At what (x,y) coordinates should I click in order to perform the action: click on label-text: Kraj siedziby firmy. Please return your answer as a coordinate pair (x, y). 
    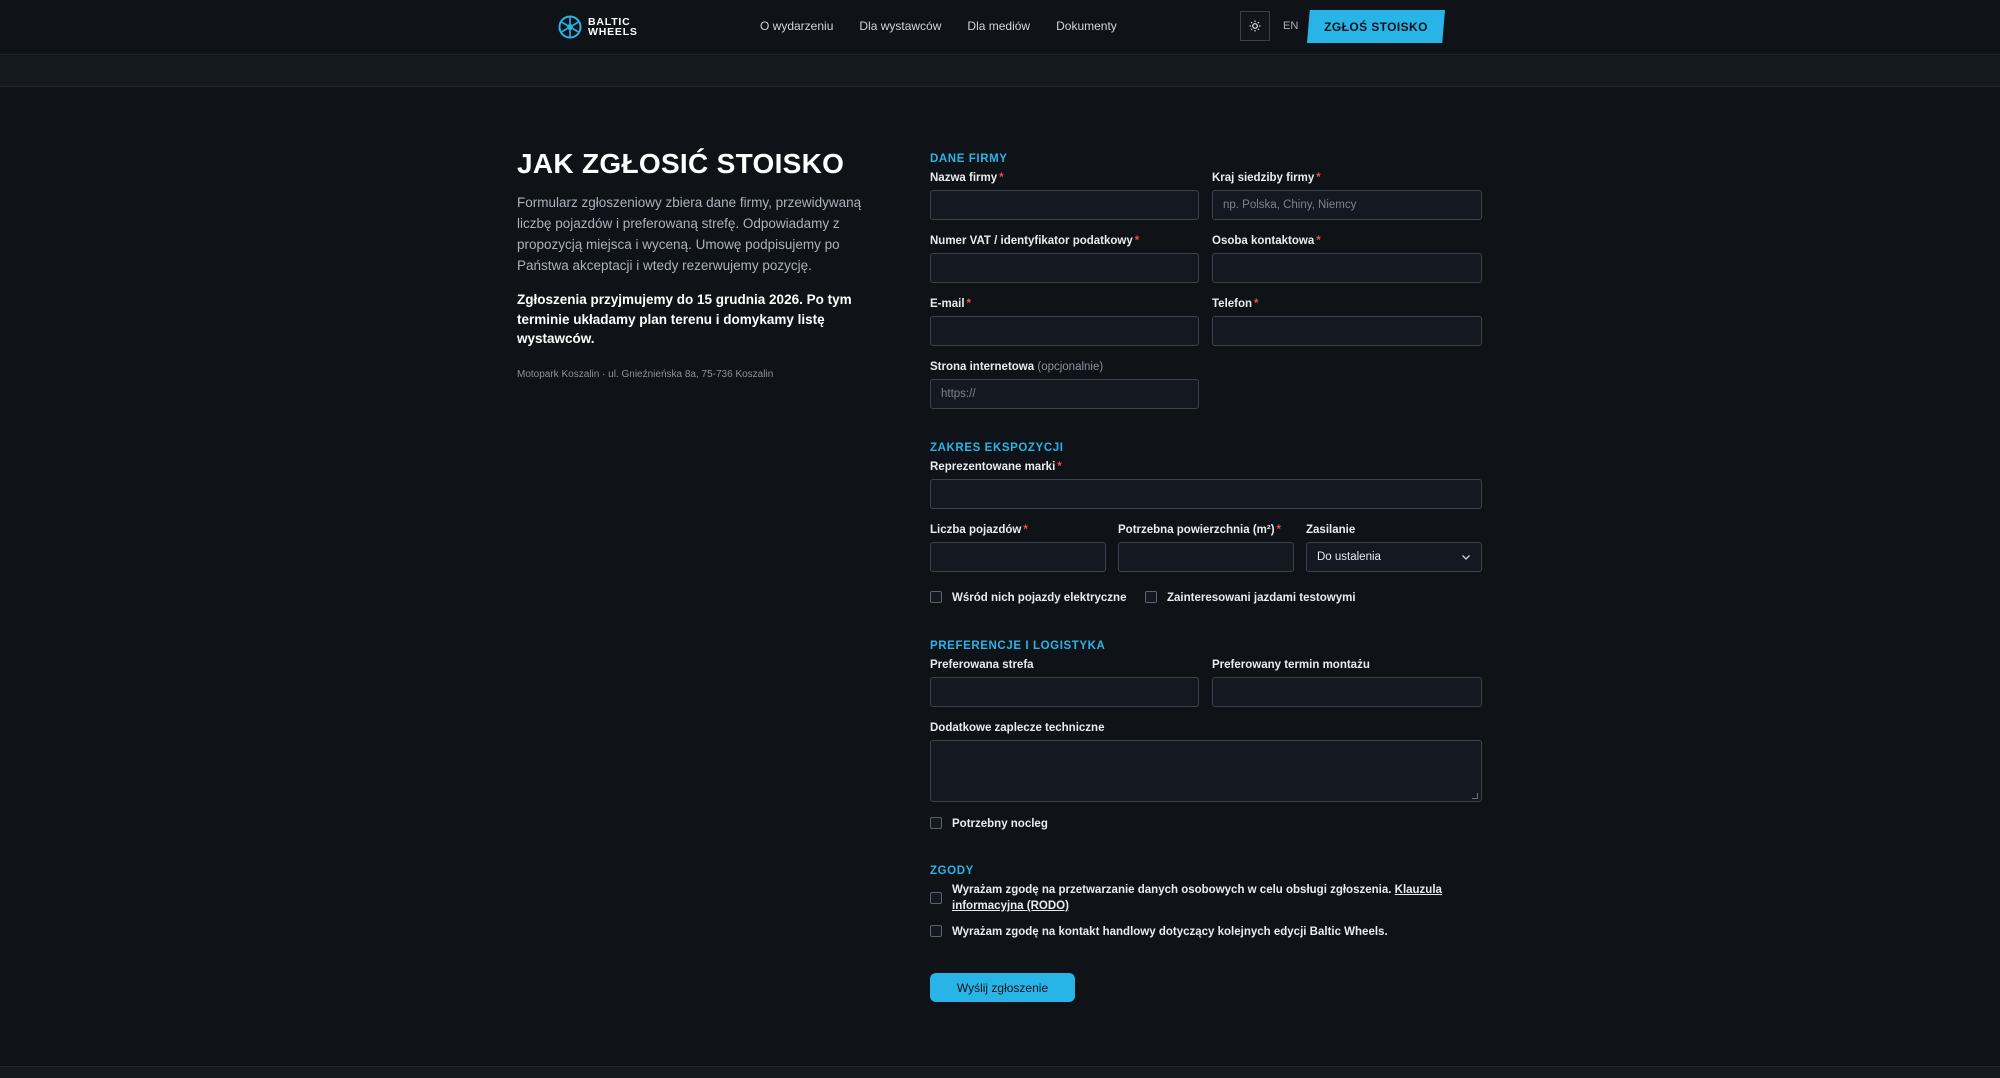
    Looking at the image, I should click on (1263, 178).